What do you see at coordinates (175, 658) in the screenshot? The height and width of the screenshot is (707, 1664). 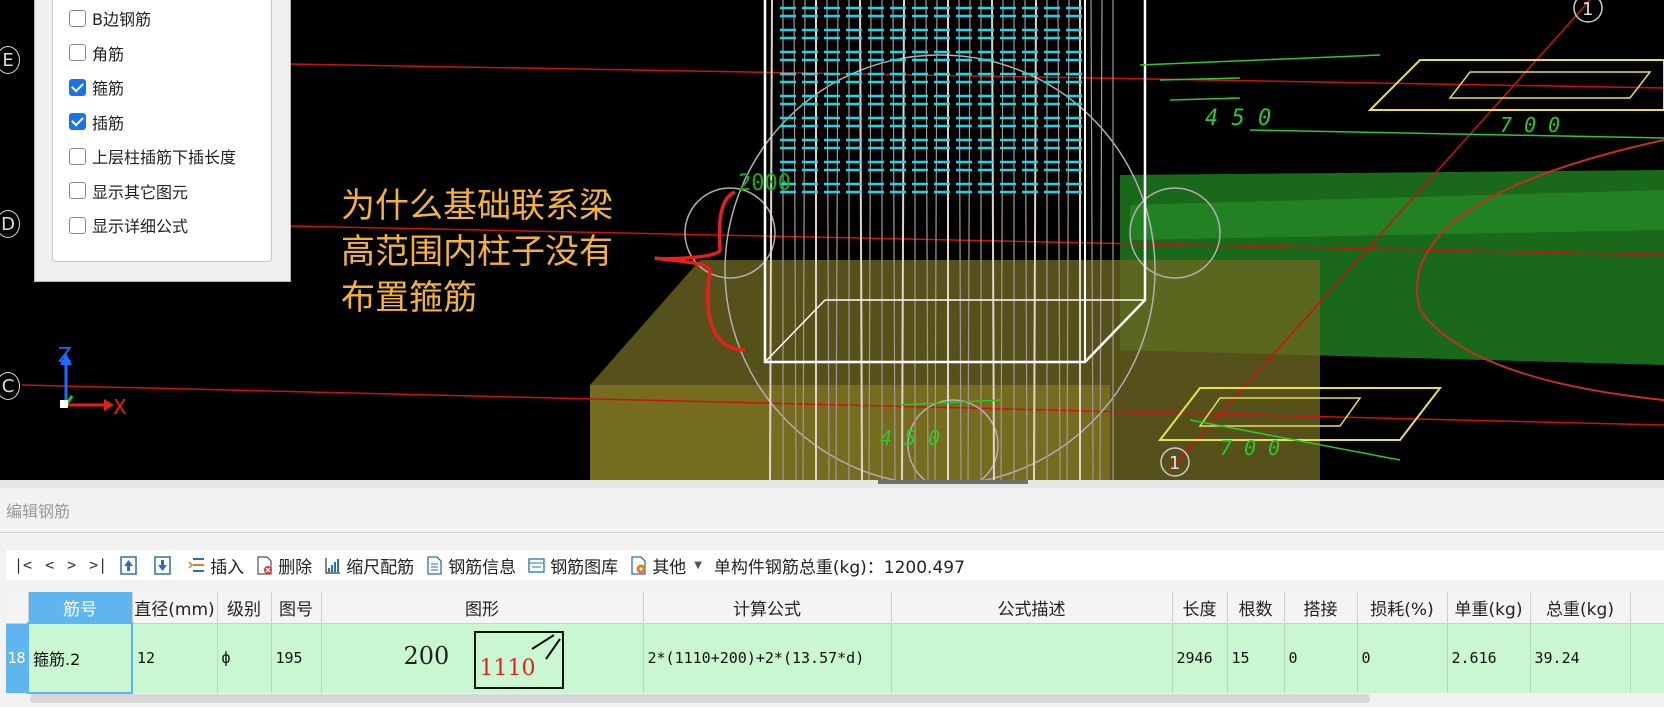 I see `cell-diameter: 12` at bounding box center [175, 658].